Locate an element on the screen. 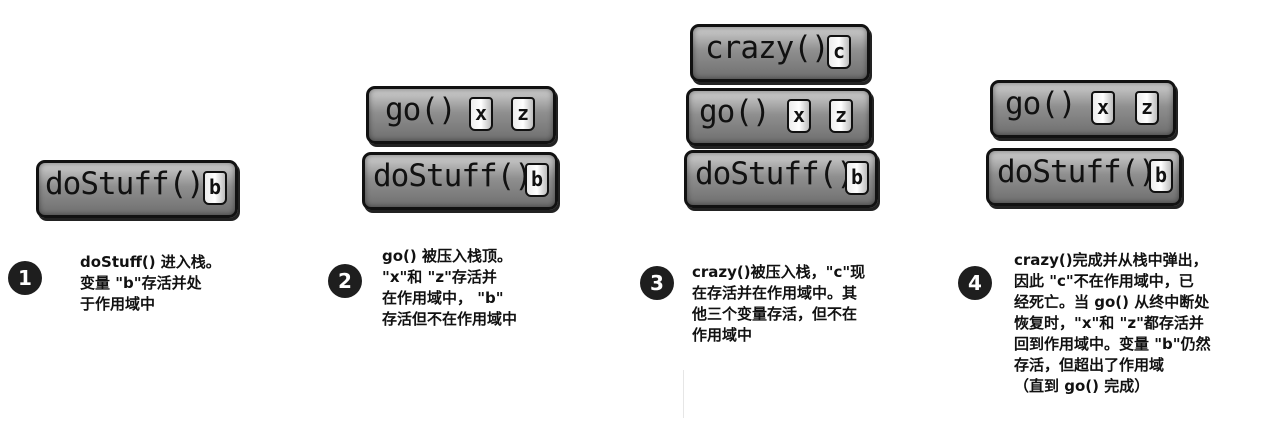 The height and width of the screenshot is (428, 1273). frame-label: crazy() is located at coordinates (767, 48).